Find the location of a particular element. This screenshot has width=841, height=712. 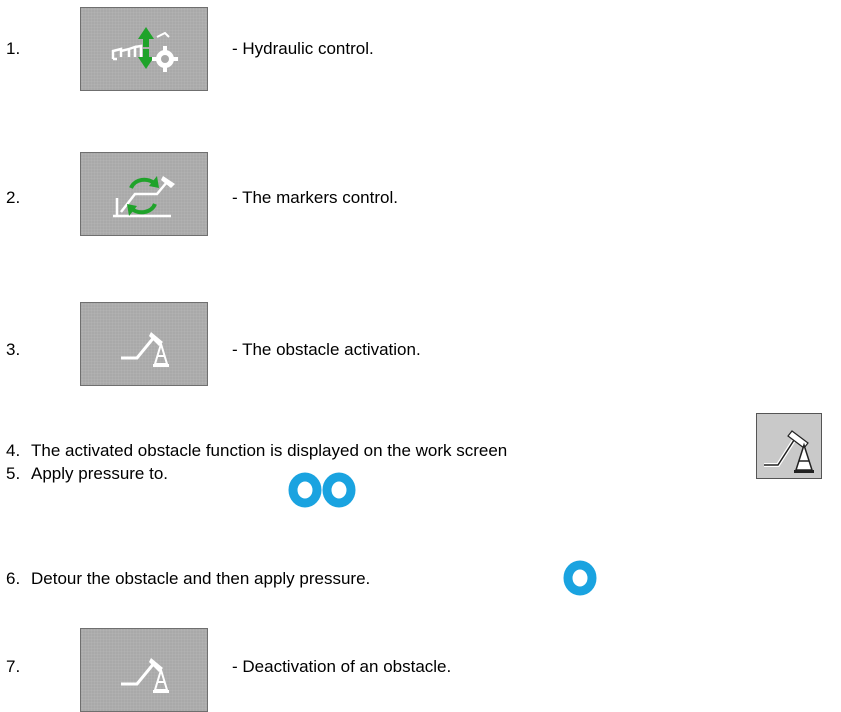

step-description: - Hydraulic control. is located at coordinates (303, 48).